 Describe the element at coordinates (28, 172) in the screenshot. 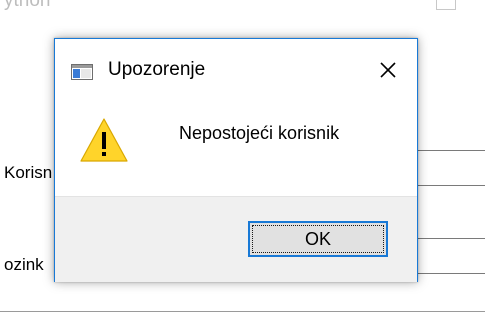

I see `username-label: Korisn` at that location.